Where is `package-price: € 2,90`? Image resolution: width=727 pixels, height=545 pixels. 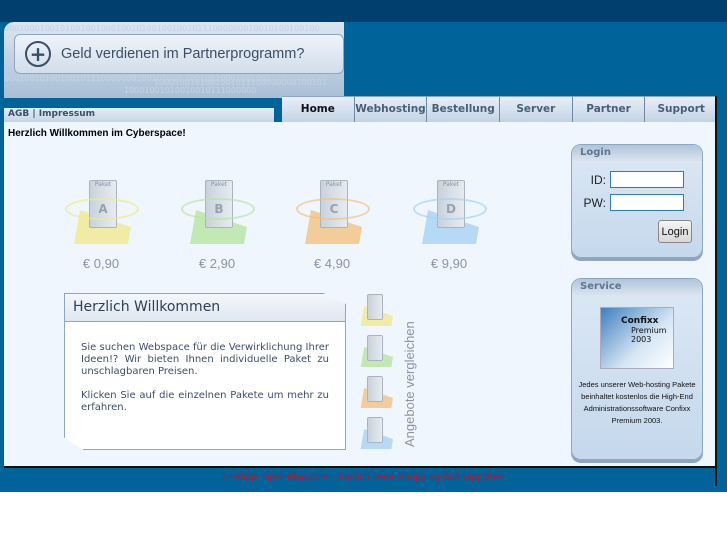
package-price: € 2,90 is located at coordinates (217, 263).